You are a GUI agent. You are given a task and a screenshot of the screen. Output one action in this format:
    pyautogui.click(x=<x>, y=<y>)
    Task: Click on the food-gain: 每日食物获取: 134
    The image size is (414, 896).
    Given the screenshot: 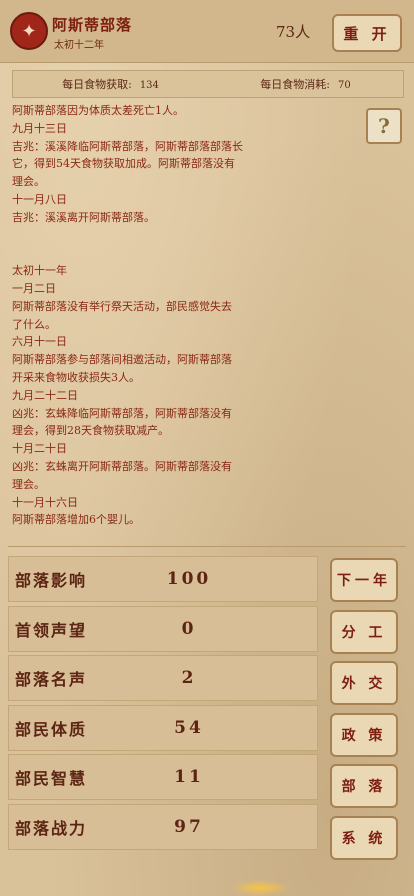 What is the action you would take?
    pyautogui.click(x=110, y=84)
    